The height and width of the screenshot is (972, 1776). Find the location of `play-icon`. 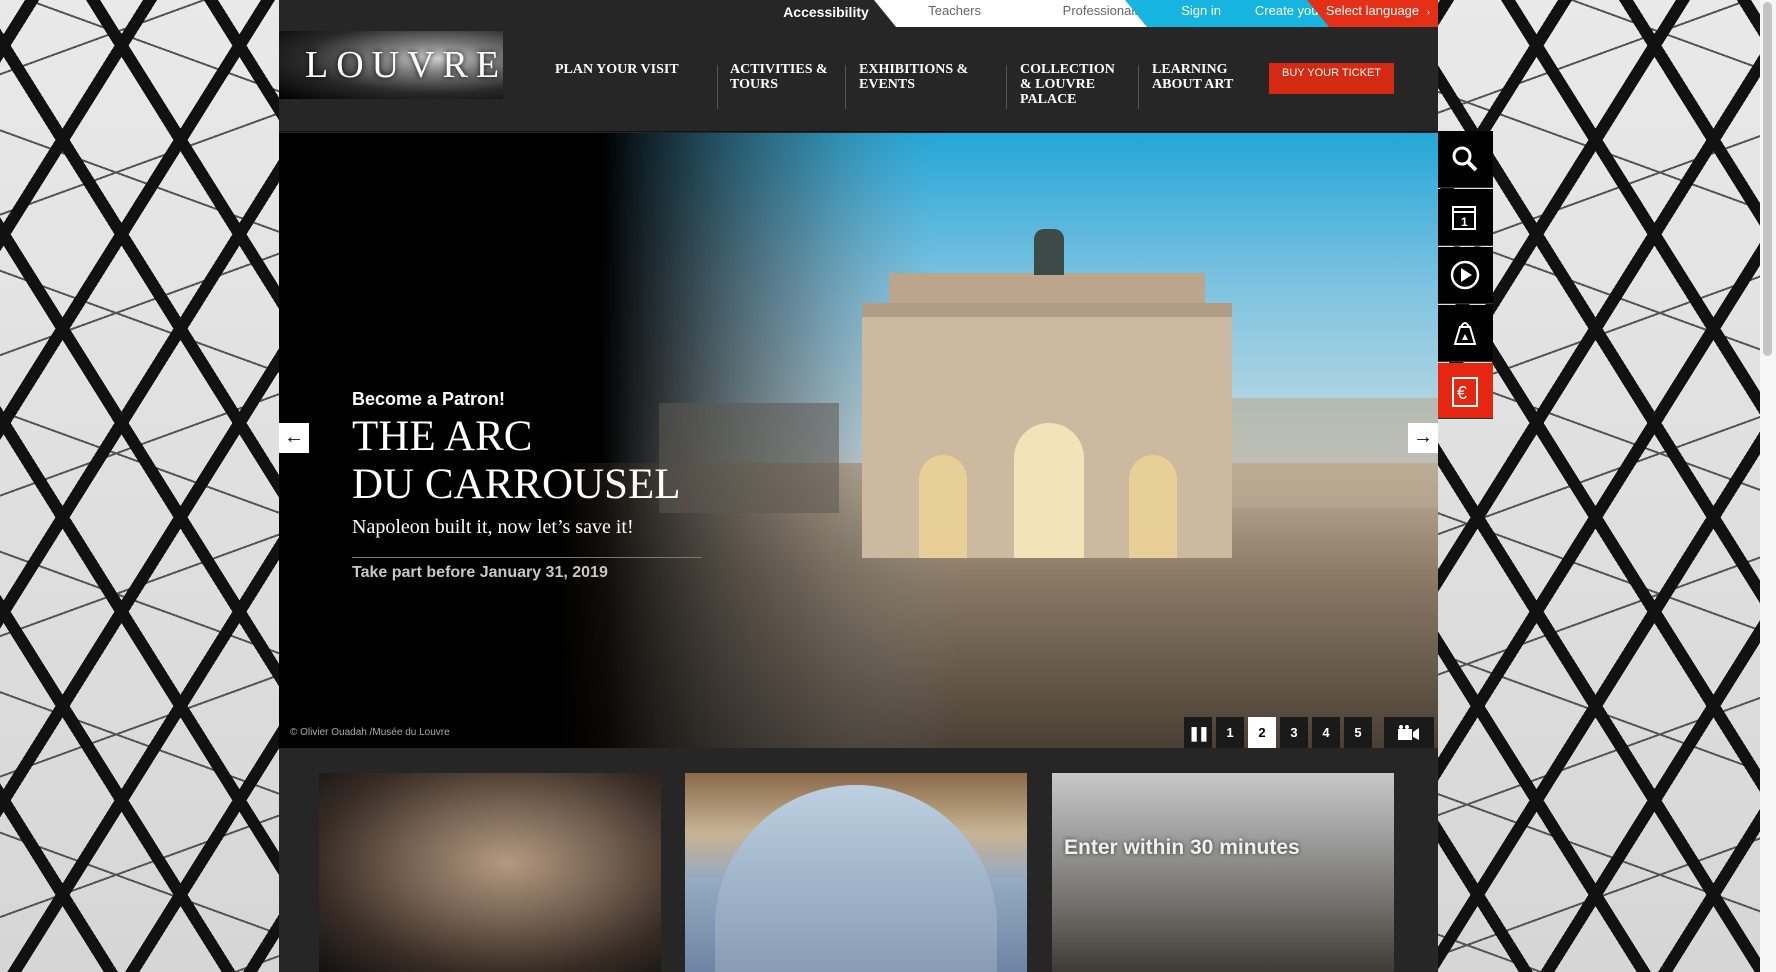

play-icon is located at coordinates (1465, 275).